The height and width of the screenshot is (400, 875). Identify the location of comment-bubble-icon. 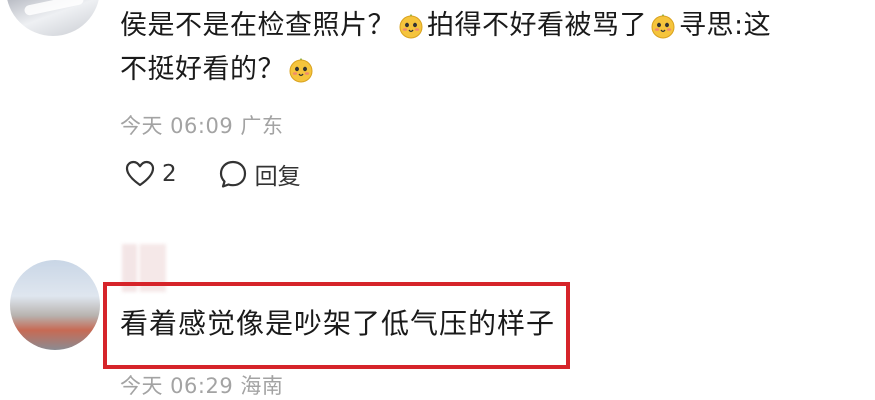
(233, 174).